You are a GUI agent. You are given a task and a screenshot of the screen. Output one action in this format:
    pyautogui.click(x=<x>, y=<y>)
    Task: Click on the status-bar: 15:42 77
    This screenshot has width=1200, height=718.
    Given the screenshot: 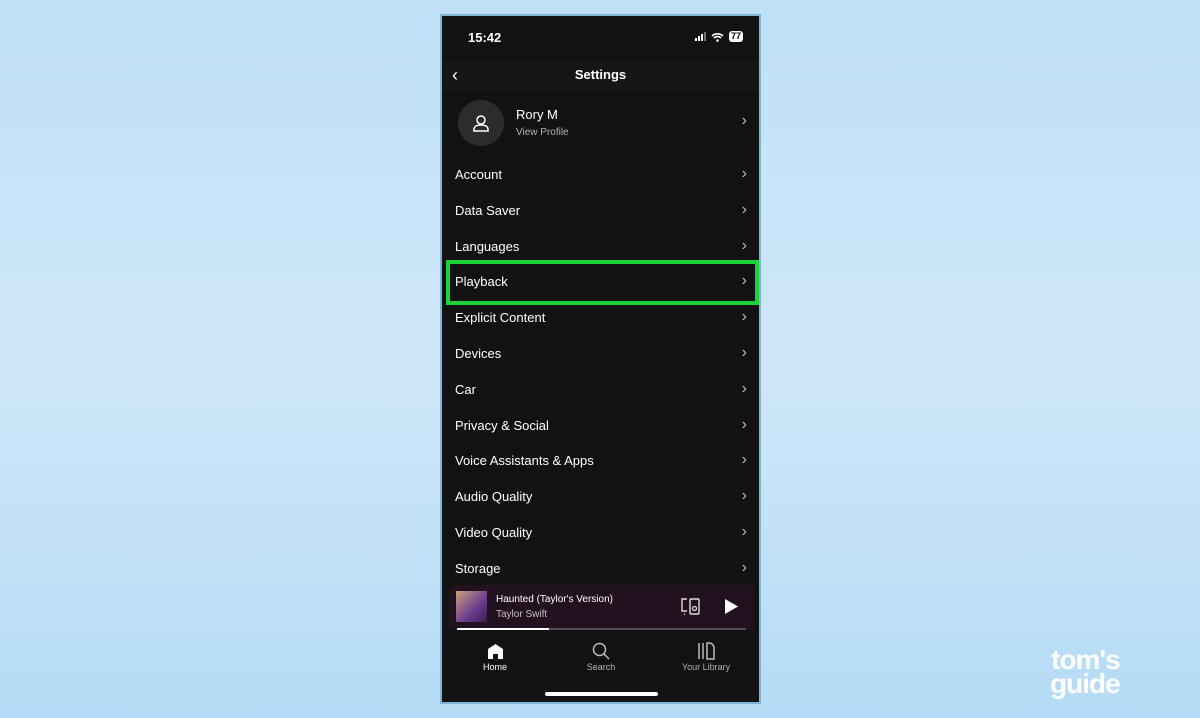 What is the action you would take?
    pyautogui.click(x=600, y=38)
    